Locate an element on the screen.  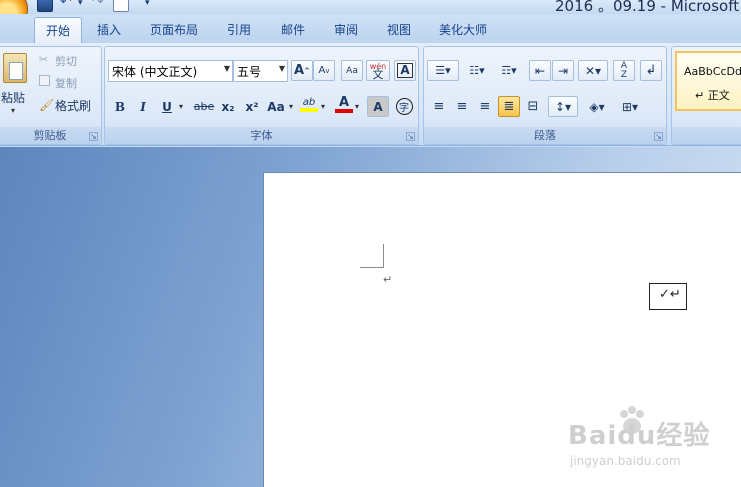
bullets-button: ☰▾ is located at coordinates (443, 70).